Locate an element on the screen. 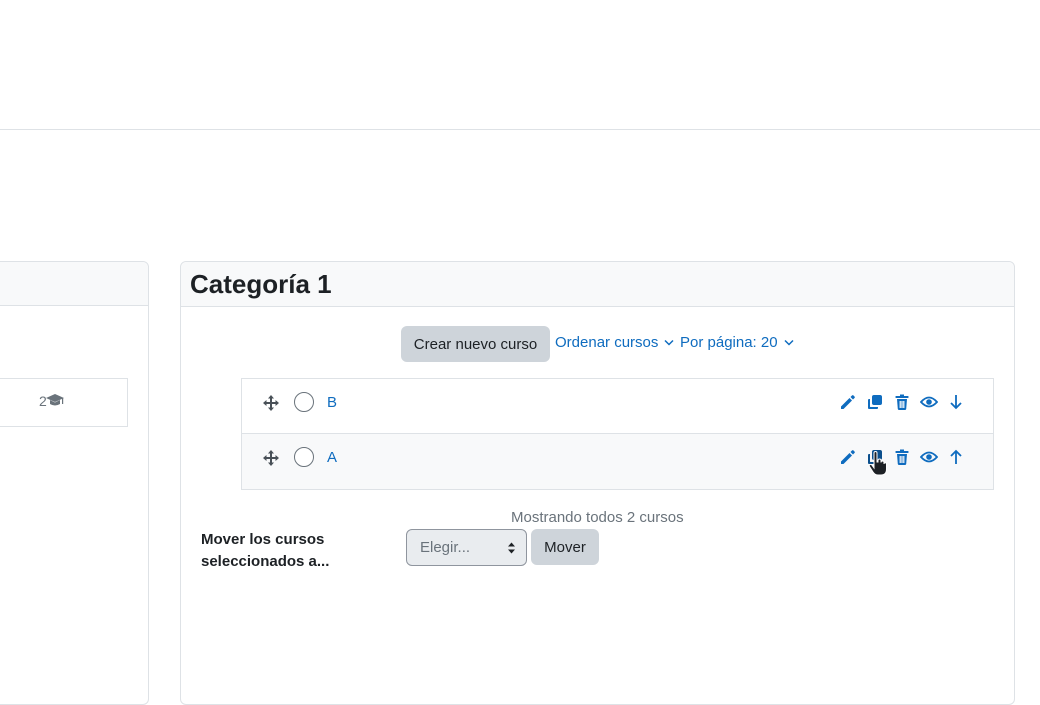  course-row: A is located at coordinates (617, 461).